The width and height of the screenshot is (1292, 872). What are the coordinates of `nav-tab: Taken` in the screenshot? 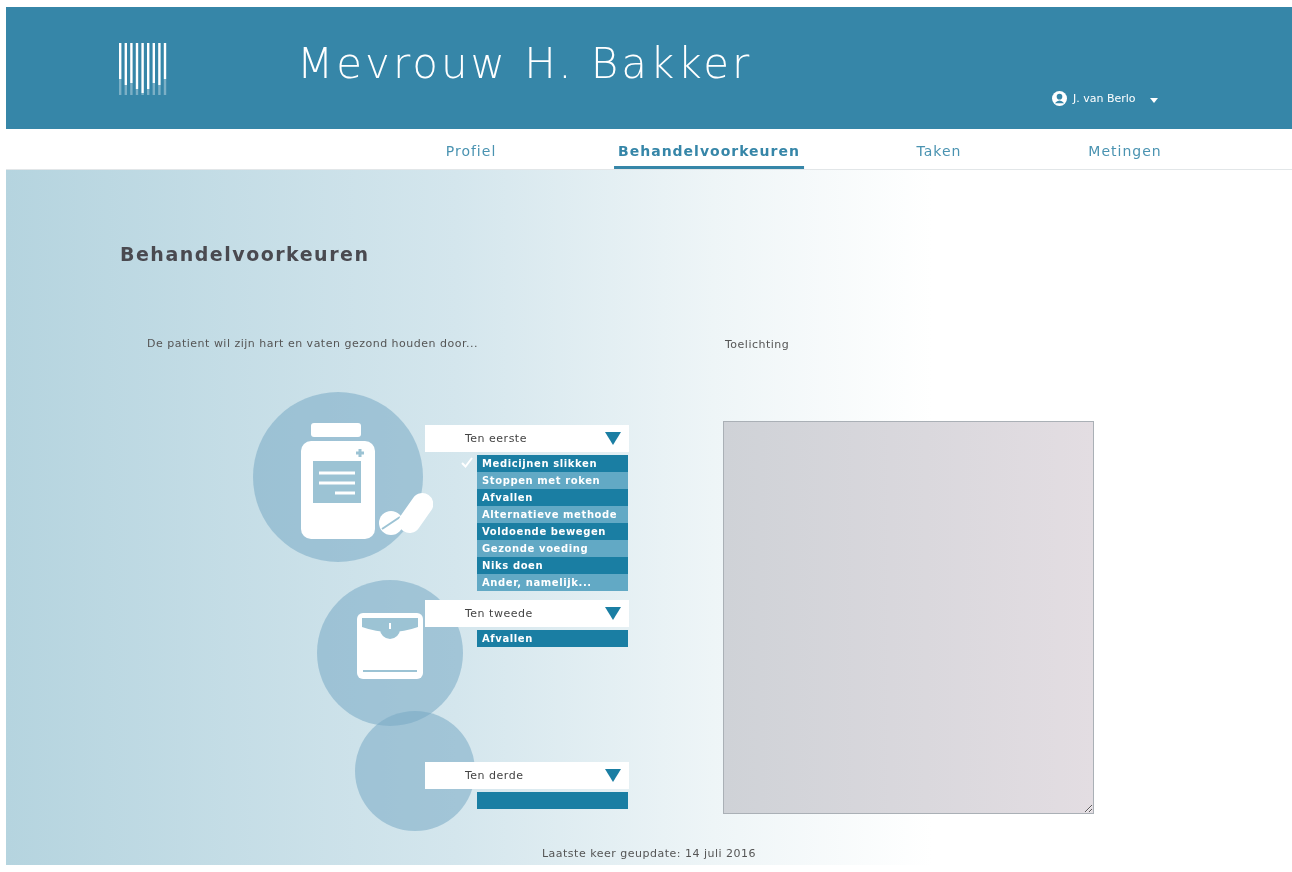 It's located at (939, 149).